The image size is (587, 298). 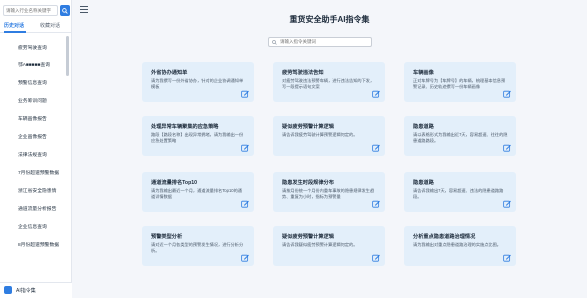 I want to click on command-card: 疑似疲劳预警计算逻辑 请告诉我疲劳驾驶计算预警逻辑何定的。, so click(x=329, y=136).